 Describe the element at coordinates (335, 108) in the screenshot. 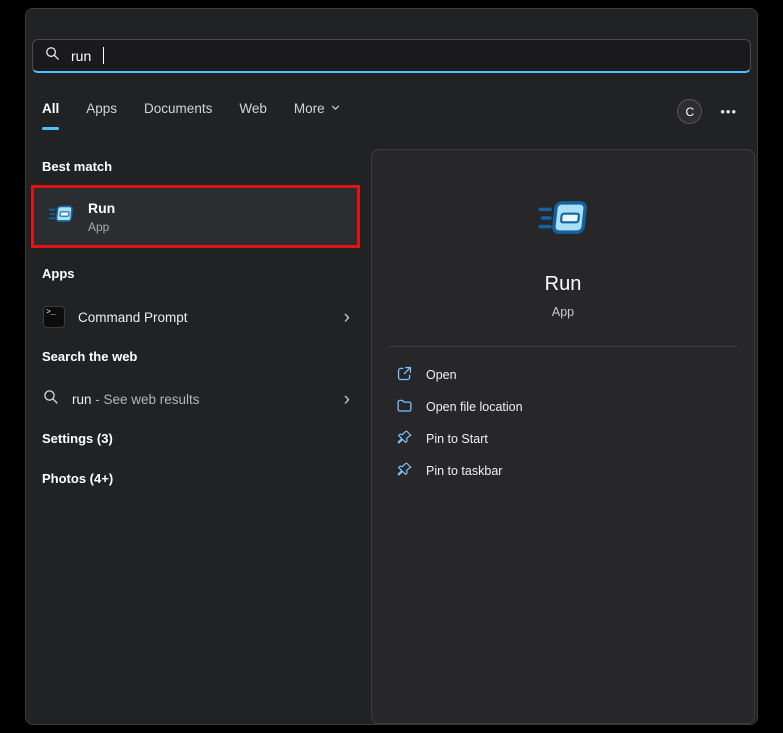

I see `chevron-down-icon` at that location.